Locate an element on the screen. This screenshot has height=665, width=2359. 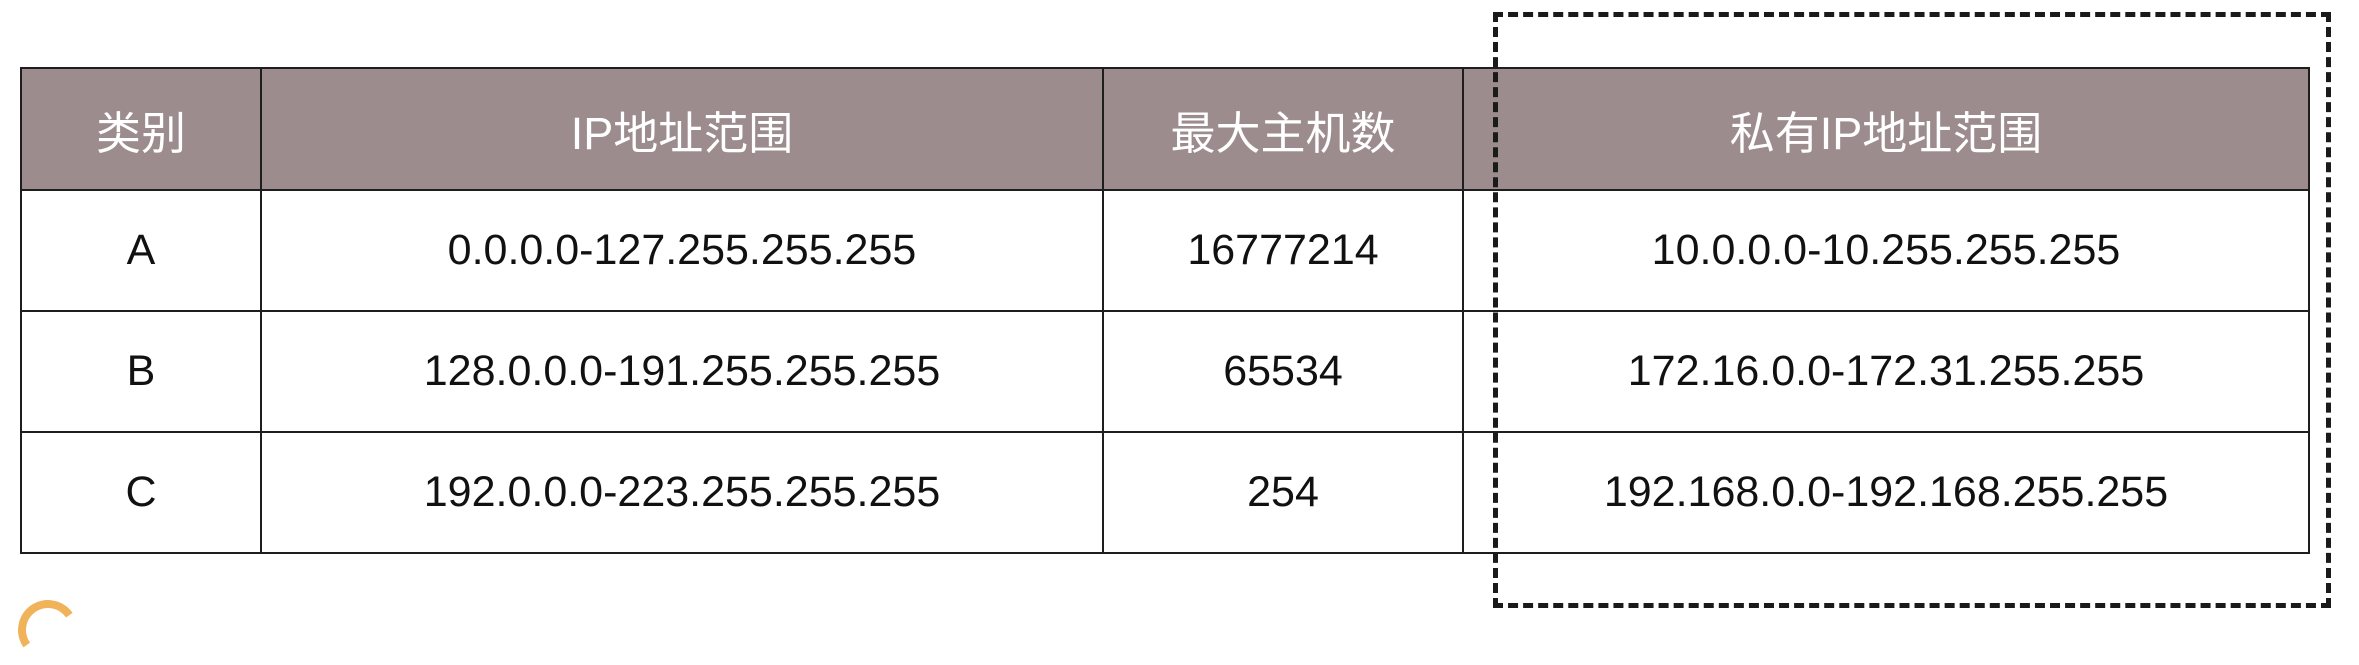
decorative-arc-icon is located at coordinates (48, 630).